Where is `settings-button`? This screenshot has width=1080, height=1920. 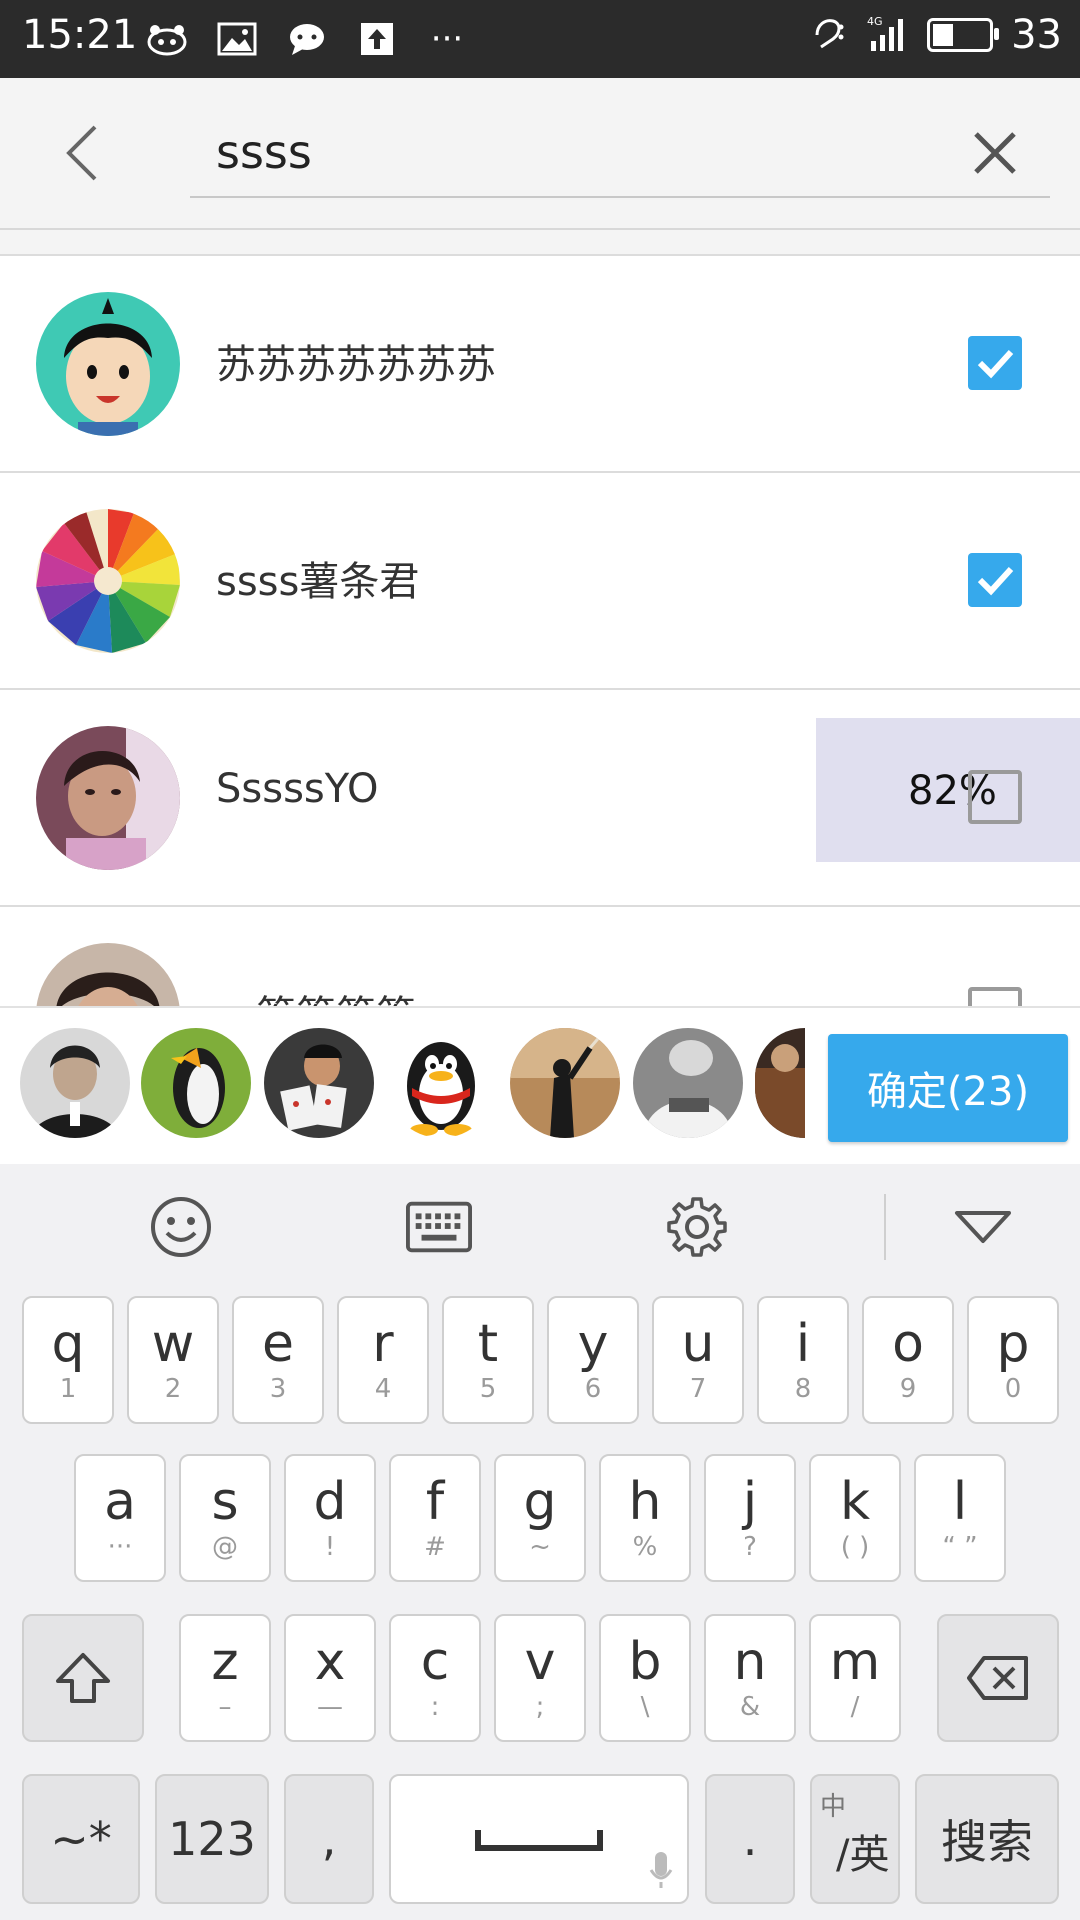 settings-button is located at coordinates (697, 1227).